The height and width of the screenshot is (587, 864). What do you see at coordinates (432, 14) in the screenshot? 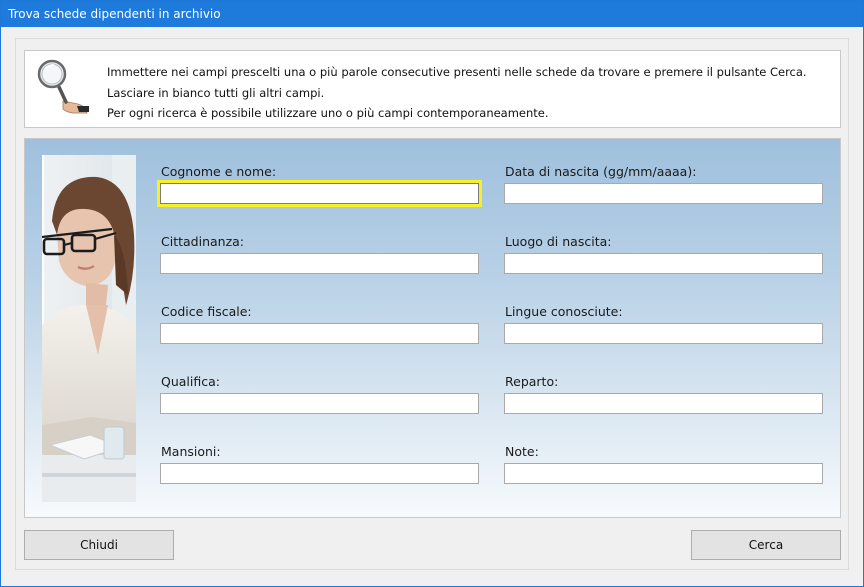
I see `title-bar: Trova schede dipendenti in archivio` at bounding box center [432, 14].